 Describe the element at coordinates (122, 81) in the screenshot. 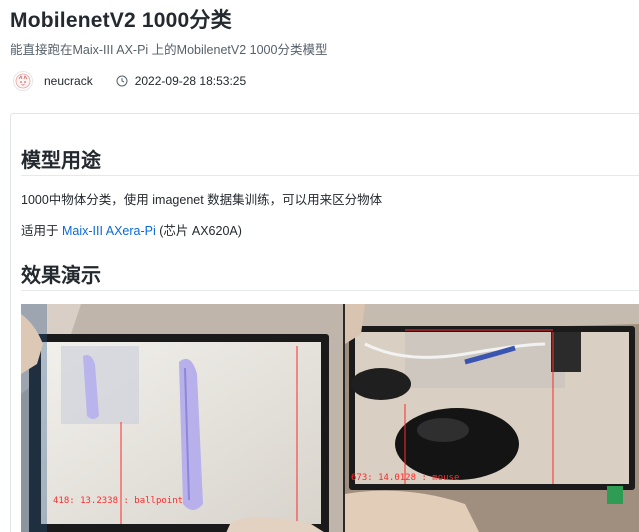

I see `clock-icon` at that location.